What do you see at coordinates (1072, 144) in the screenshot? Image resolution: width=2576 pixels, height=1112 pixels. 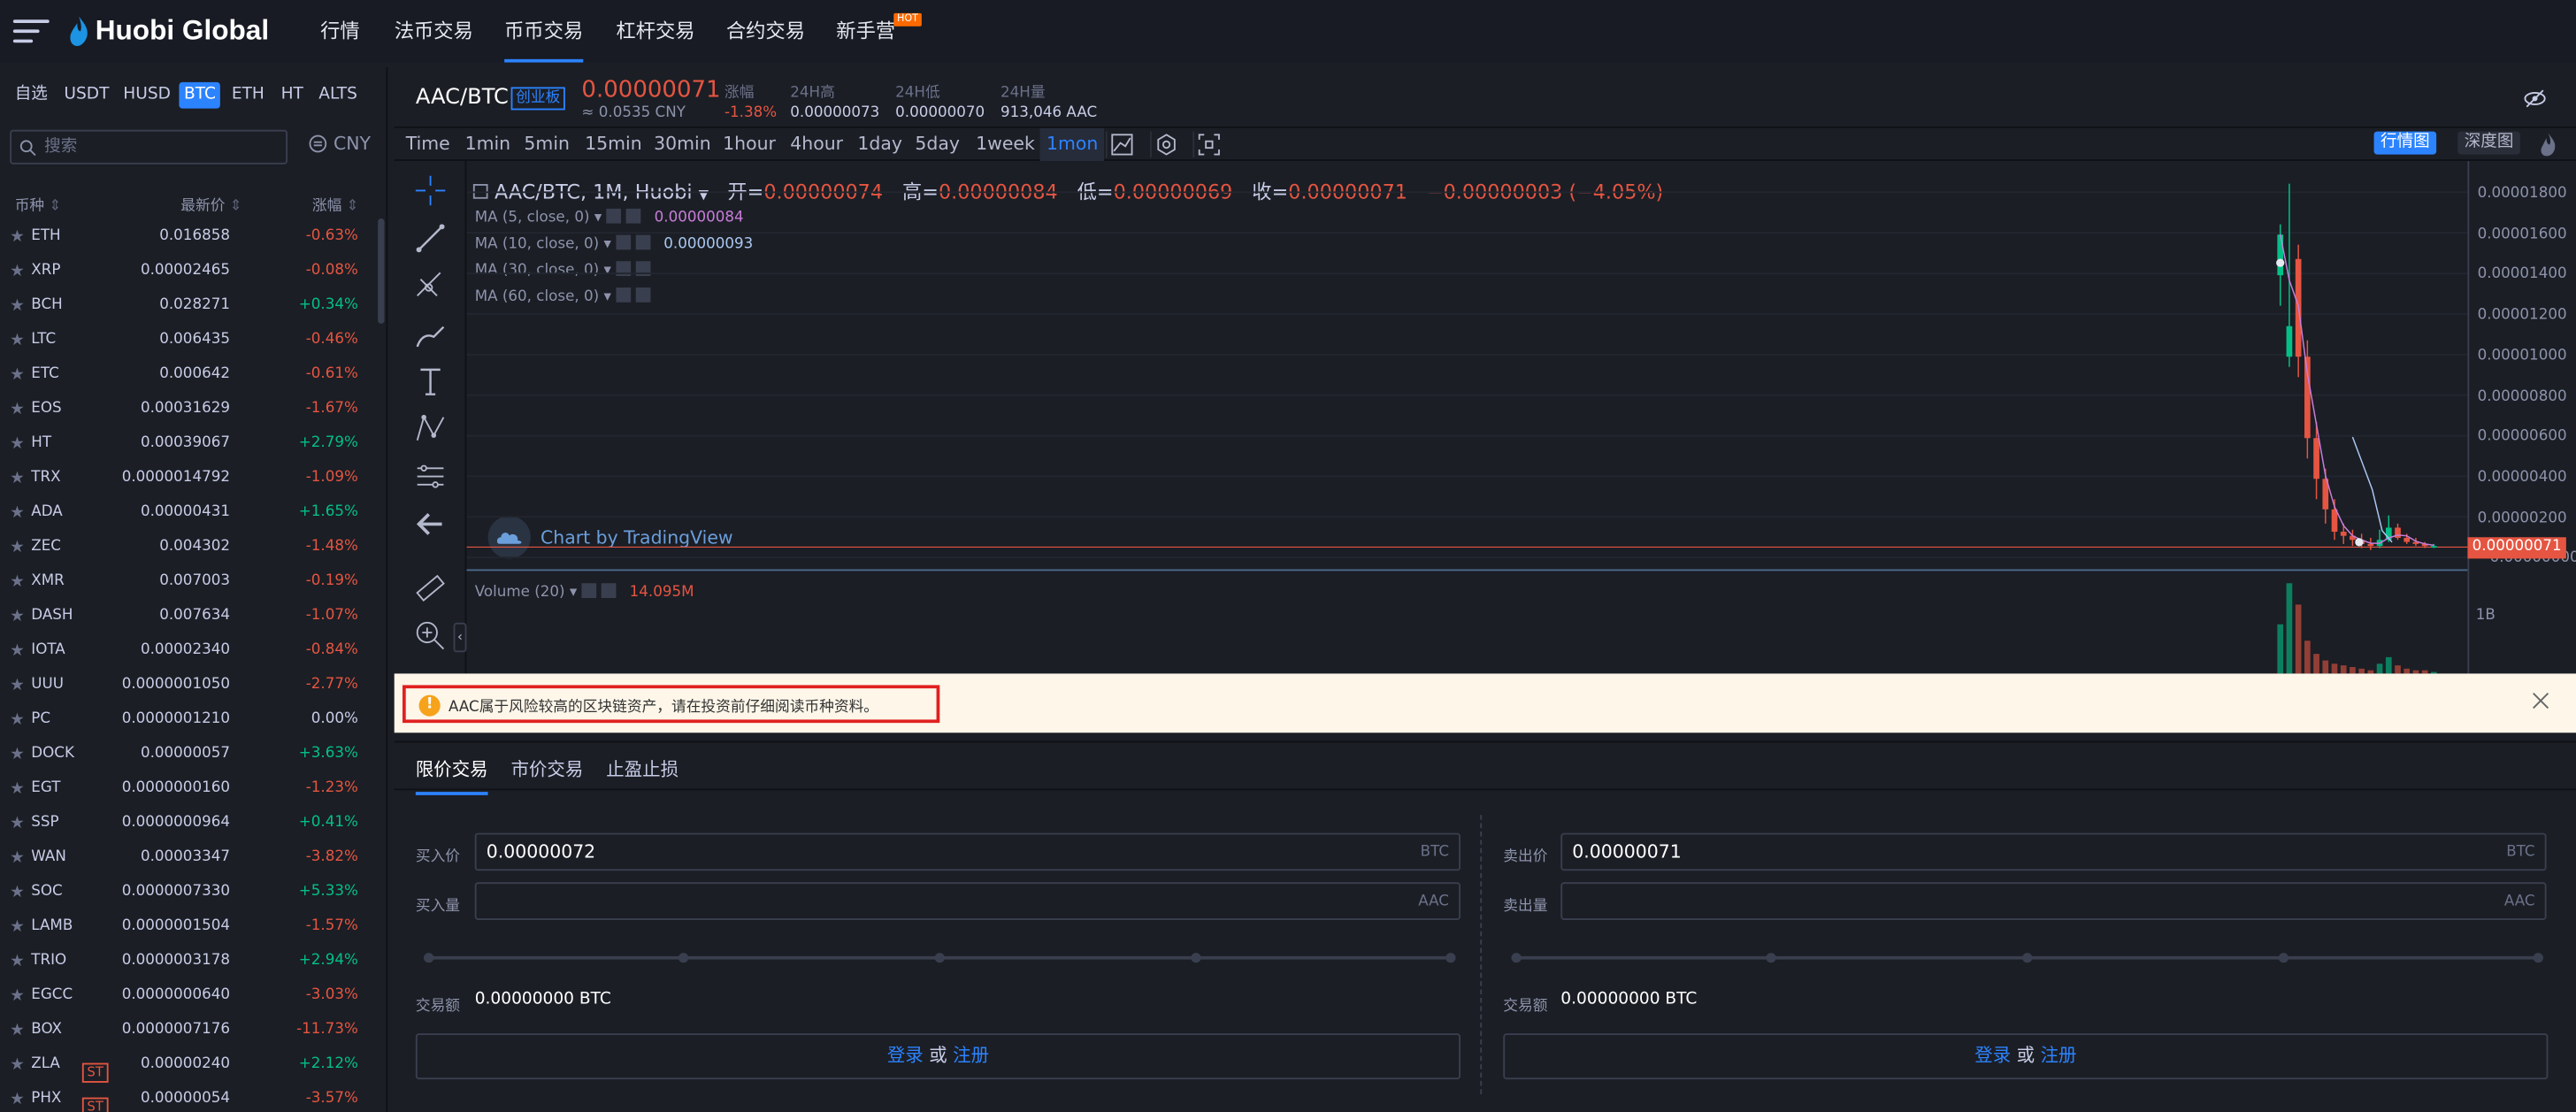 I see `interval-1mon: 1mon` at bounding box center [1072, 144].